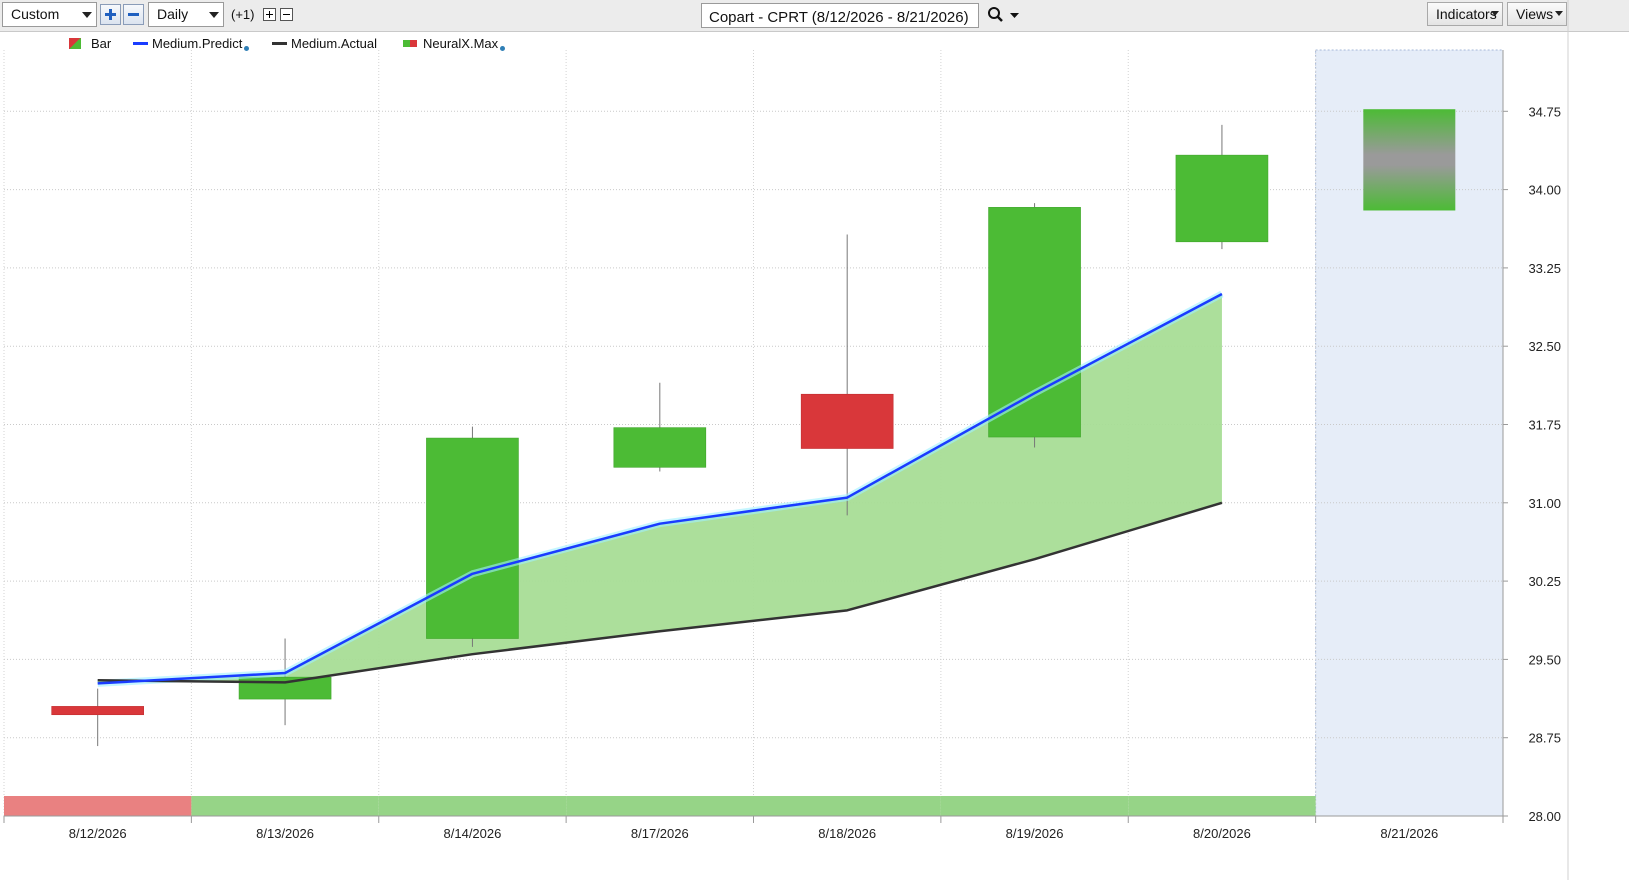 This screenshot has width=1629, height=880. Describe the element at coordinates (334, 43) in the screenshot. I see `legend-label-medium-actual: Medium.Actual` at that location.